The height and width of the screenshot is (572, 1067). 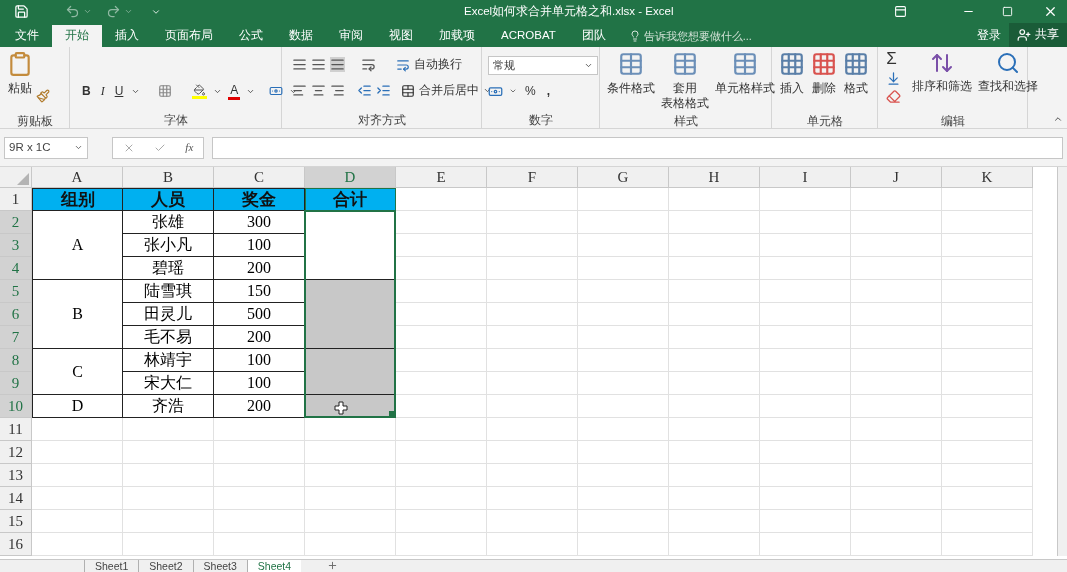 What do you see at coordinates (318, 65) in the screenshot?
I see `align-middle-icon` at bounding box center [318, 65].